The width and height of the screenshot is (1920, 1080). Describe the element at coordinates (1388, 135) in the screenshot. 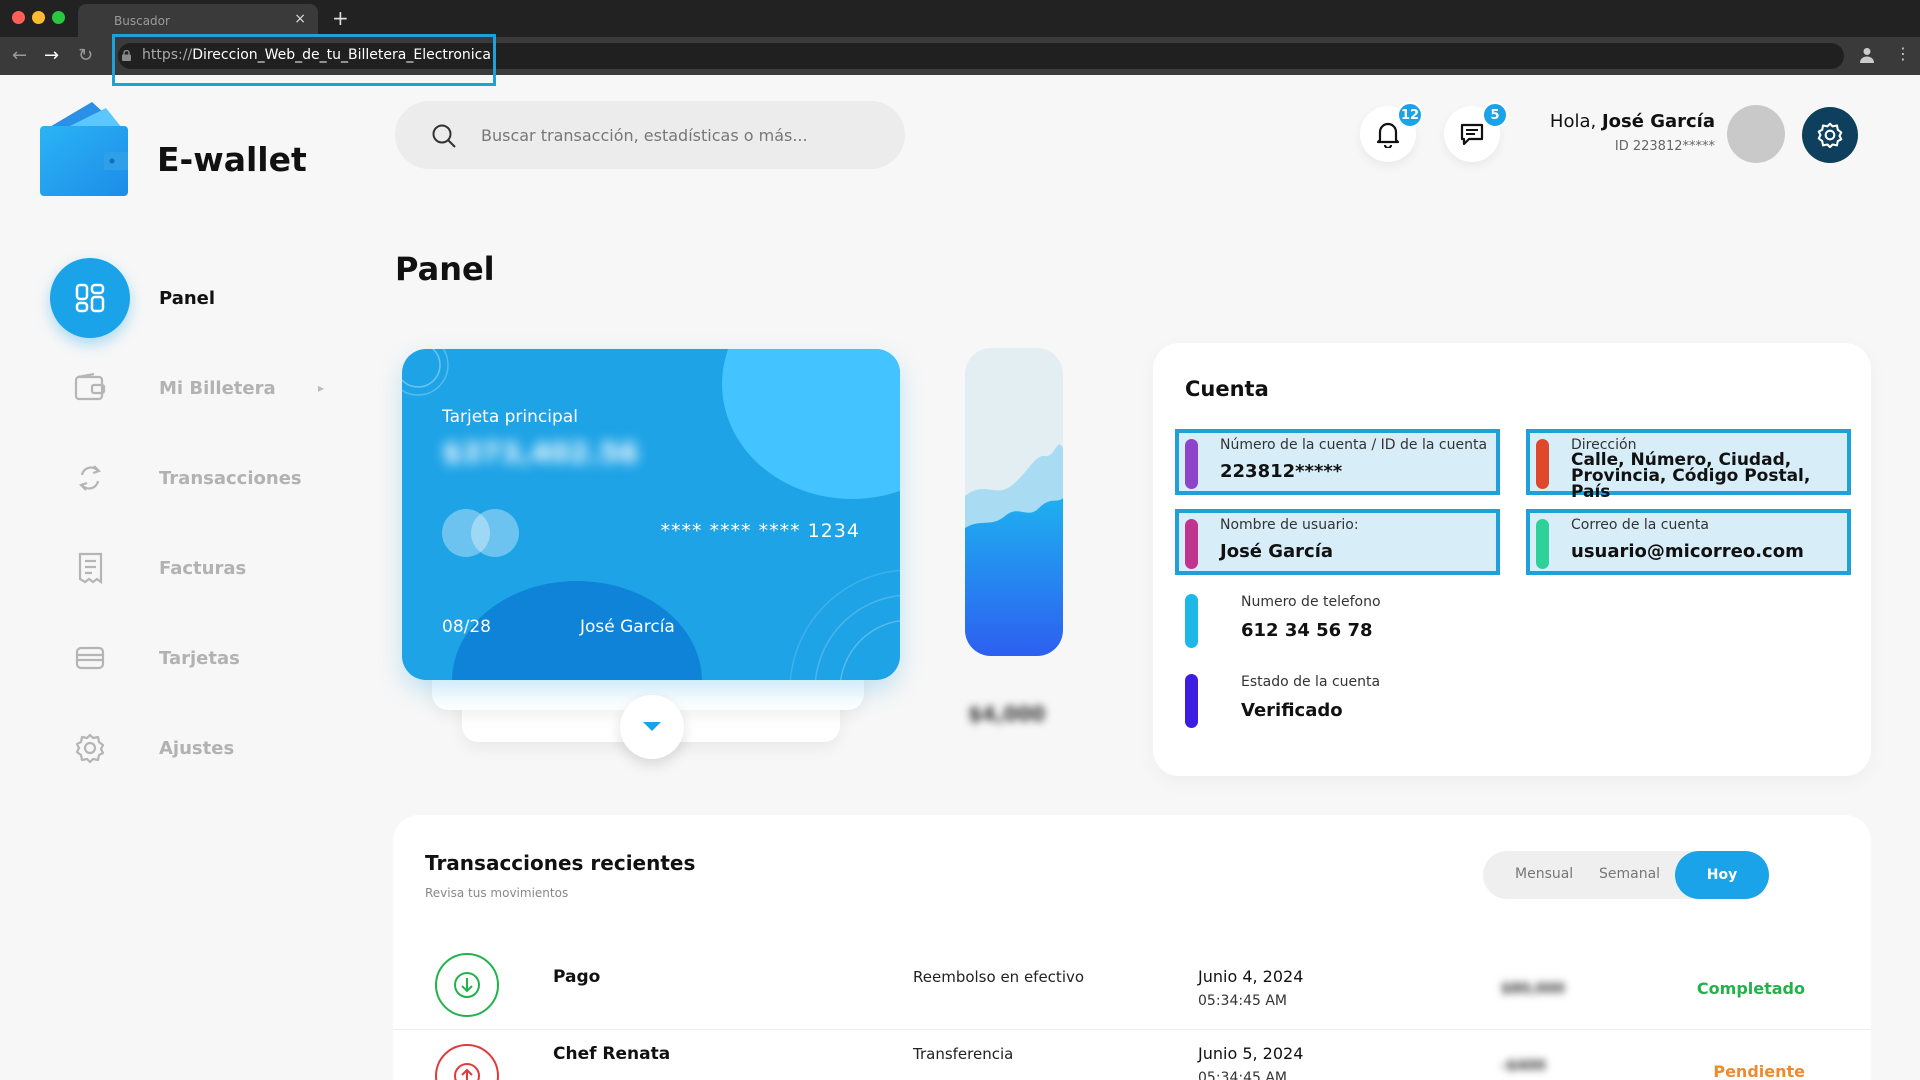

I see `bell-icon` at that location.